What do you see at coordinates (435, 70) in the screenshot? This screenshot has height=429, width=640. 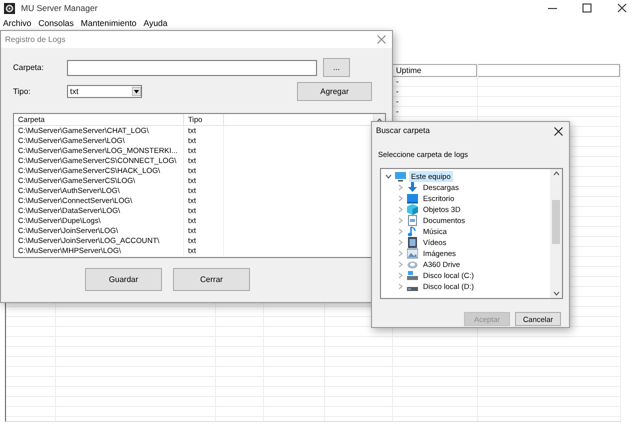 I see `column-header: Uptime` at bounding box center [435, 70].